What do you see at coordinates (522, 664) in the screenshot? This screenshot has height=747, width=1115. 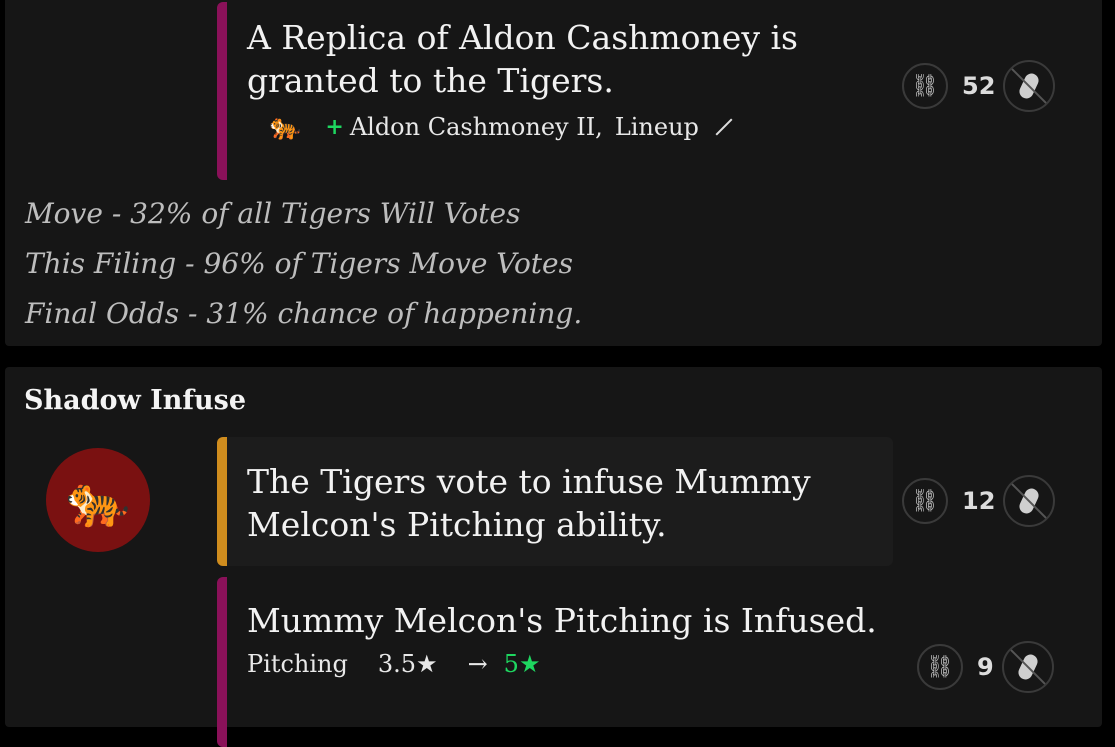 I see `stat-to: 5★` at bounding box center [522, 664].